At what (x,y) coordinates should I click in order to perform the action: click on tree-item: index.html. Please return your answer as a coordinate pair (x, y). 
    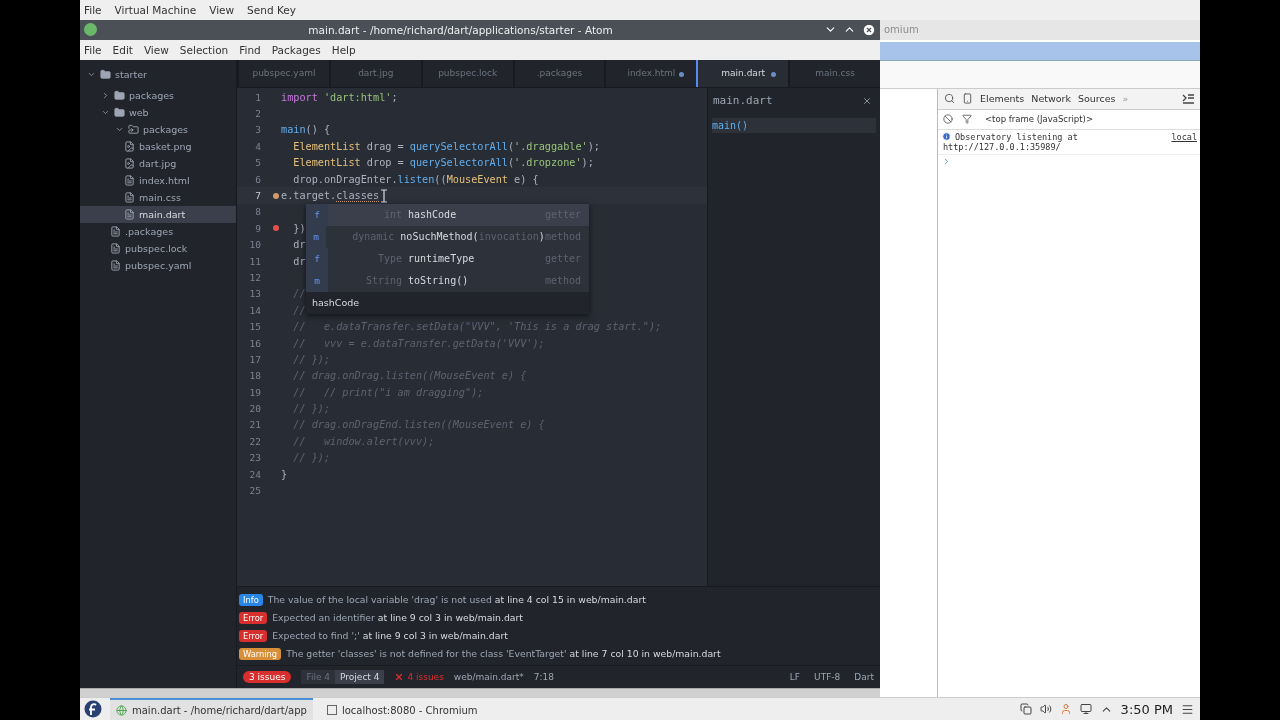
    Looking at the image, I should click on (158, 180).